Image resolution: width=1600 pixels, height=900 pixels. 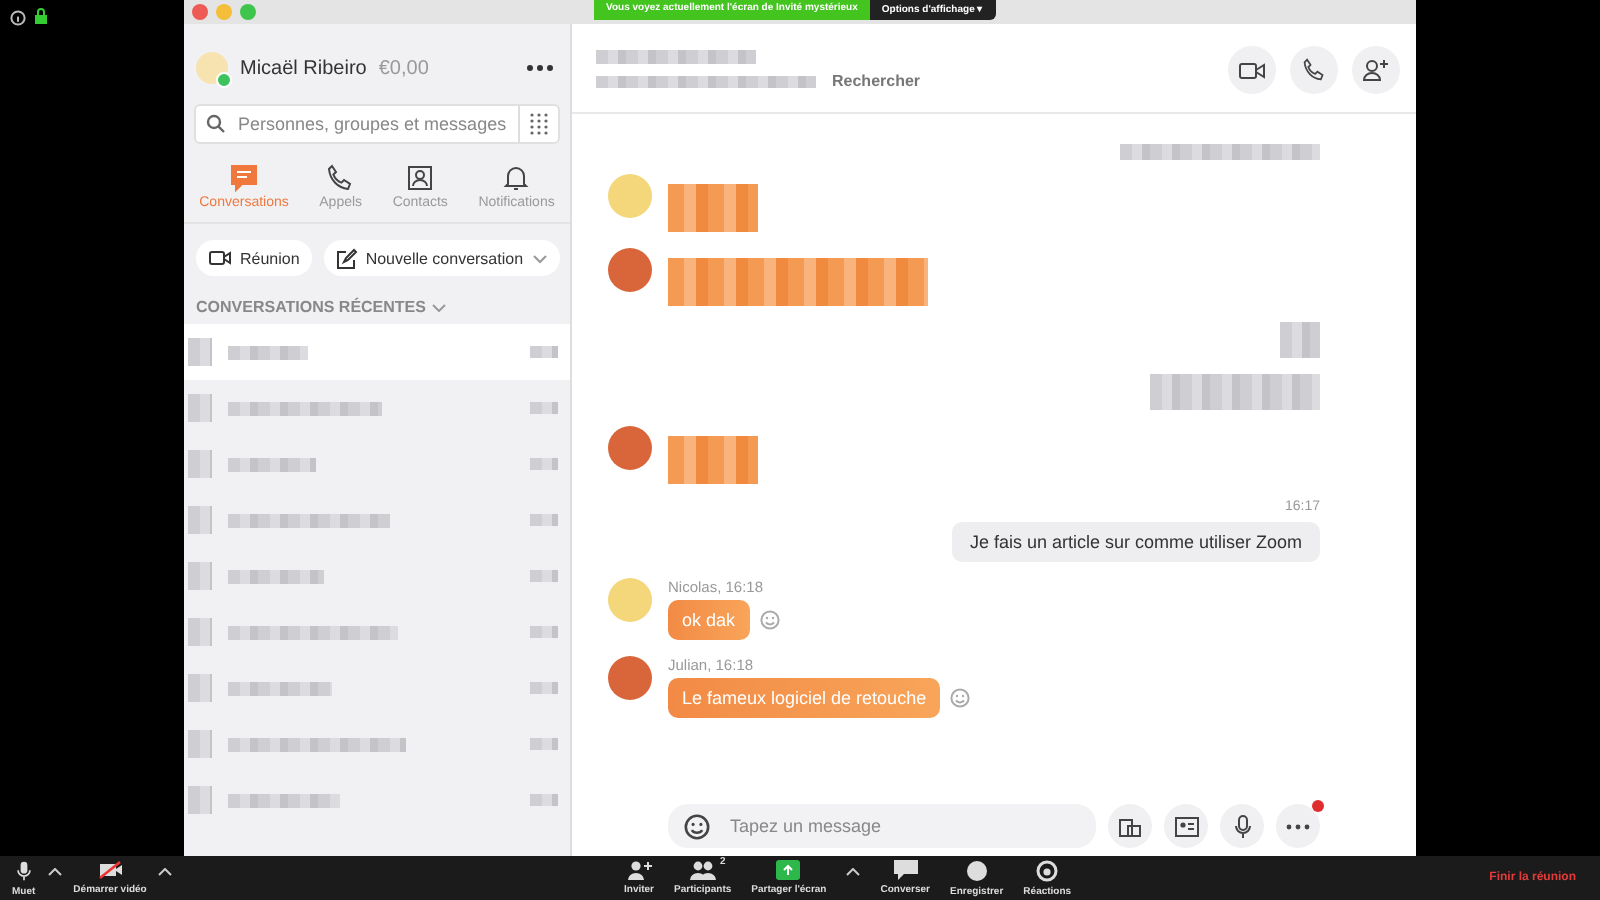 What do you see at coordinates (976, 870) in the screenshot?
I see `record-icon` at bounding box center [976, 870].